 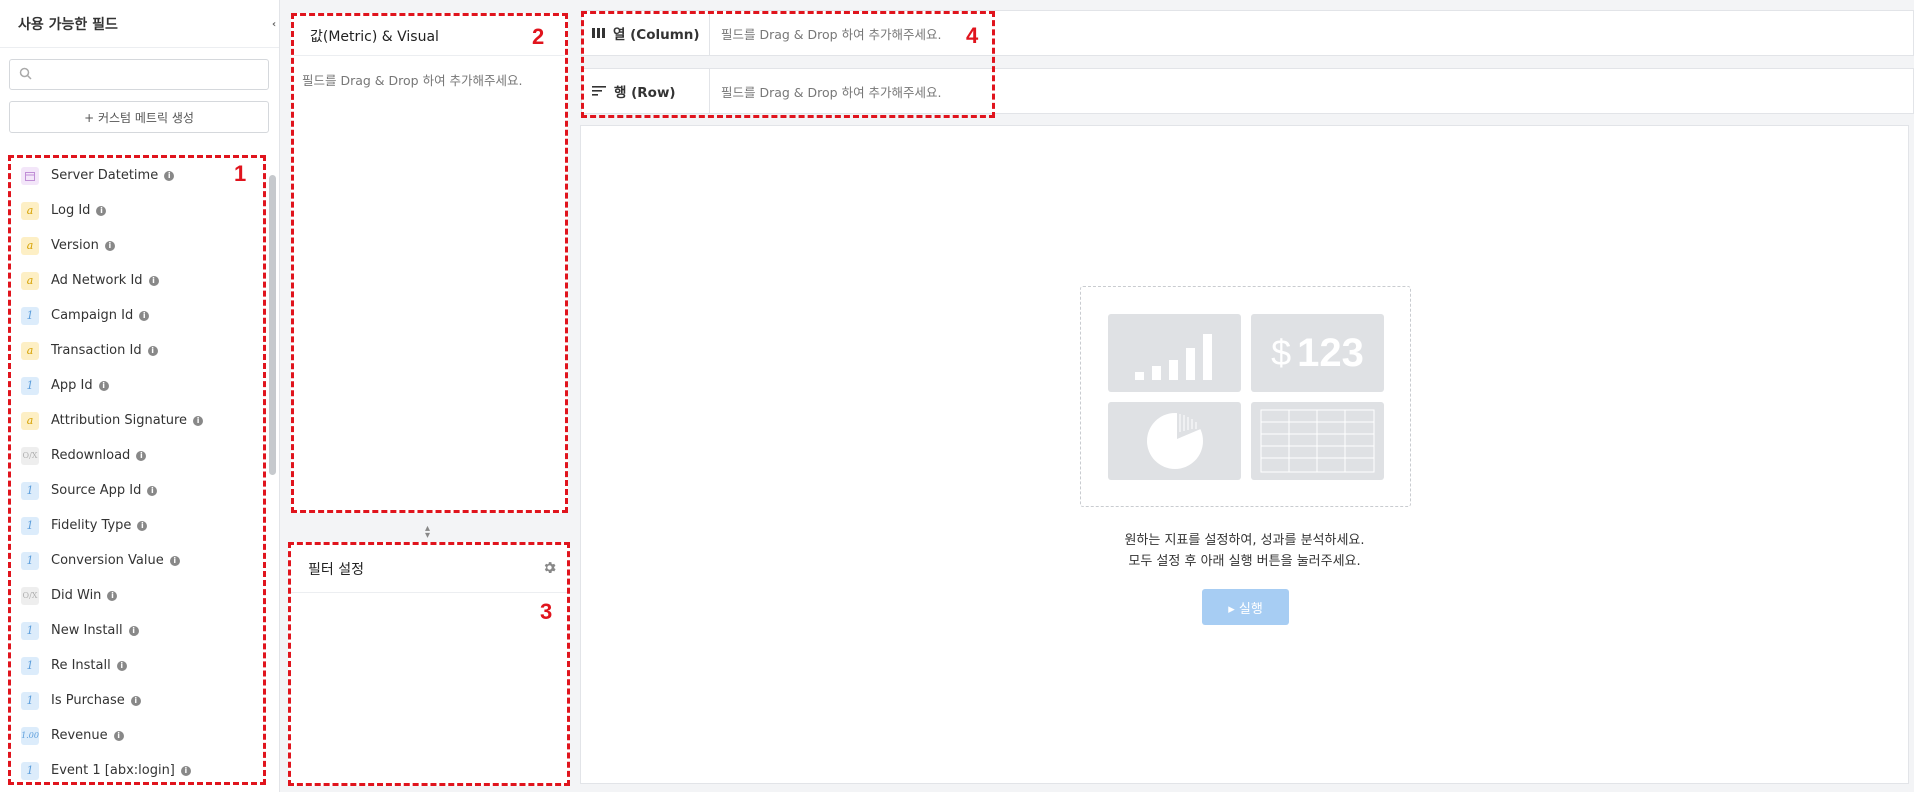 I want to click on row-label: 행 (Row), so click(x=646, y=91).